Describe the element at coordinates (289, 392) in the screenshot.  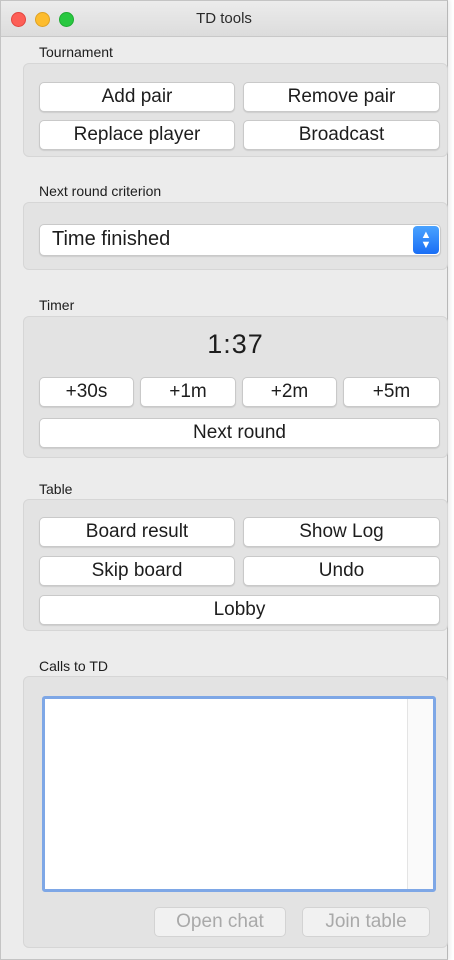
I see `add-2m-button: +2m` at that location.